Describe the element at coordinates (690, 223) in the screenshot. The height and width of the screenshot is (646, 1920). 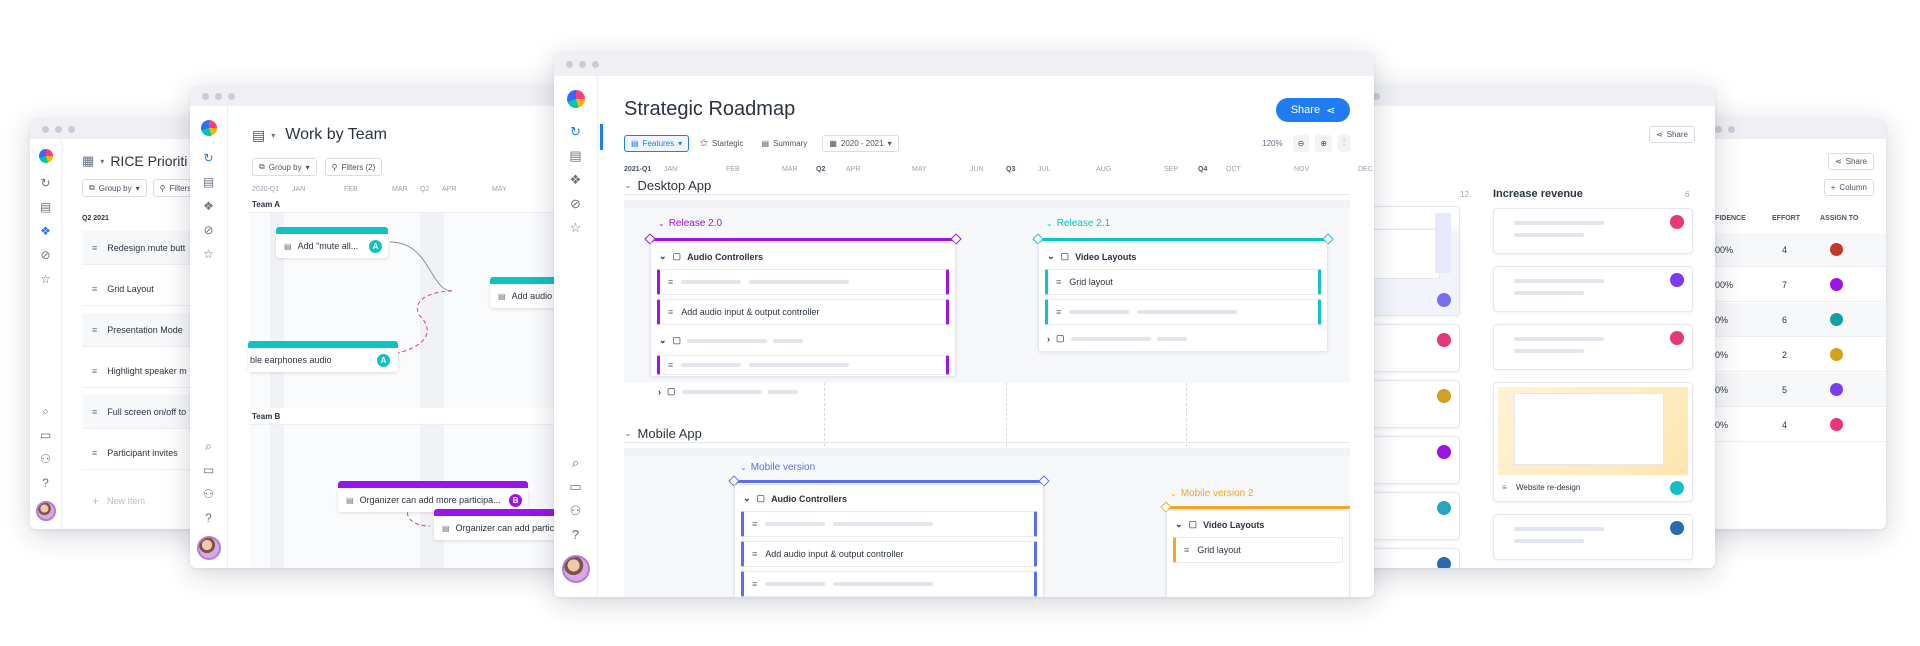
I see `release-2-0: ⌄ Release 2.0` at that location.